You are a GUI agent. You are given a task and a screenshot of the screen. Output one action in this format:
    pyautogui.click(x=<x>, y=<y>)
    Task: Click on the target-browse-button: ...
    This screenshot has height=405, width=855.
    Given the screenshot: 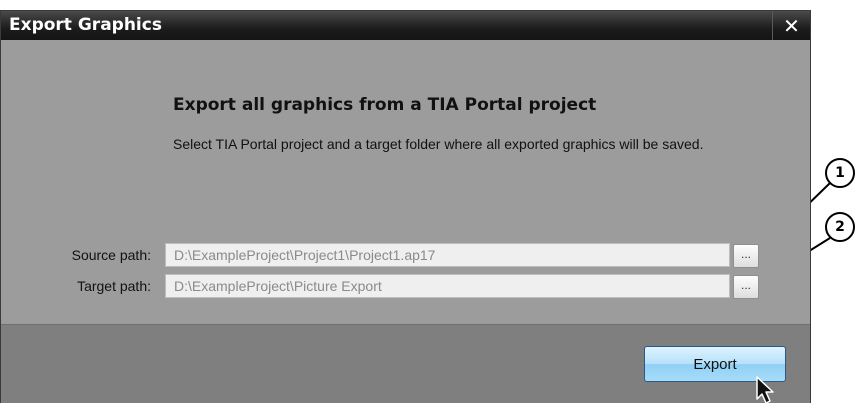 What is the action you would take?
    pyautogui.click(x=746, y=287)
    